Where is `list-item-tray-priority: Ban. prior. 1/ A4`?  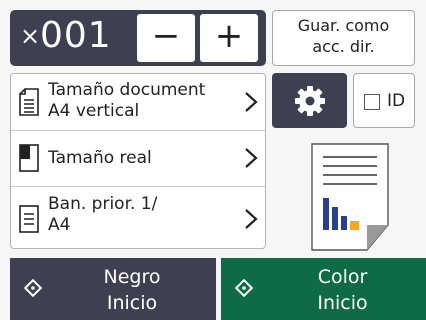
list-item-tray-priority: Ban. prior. 1/ A4 is located at coordinates (138, 217).